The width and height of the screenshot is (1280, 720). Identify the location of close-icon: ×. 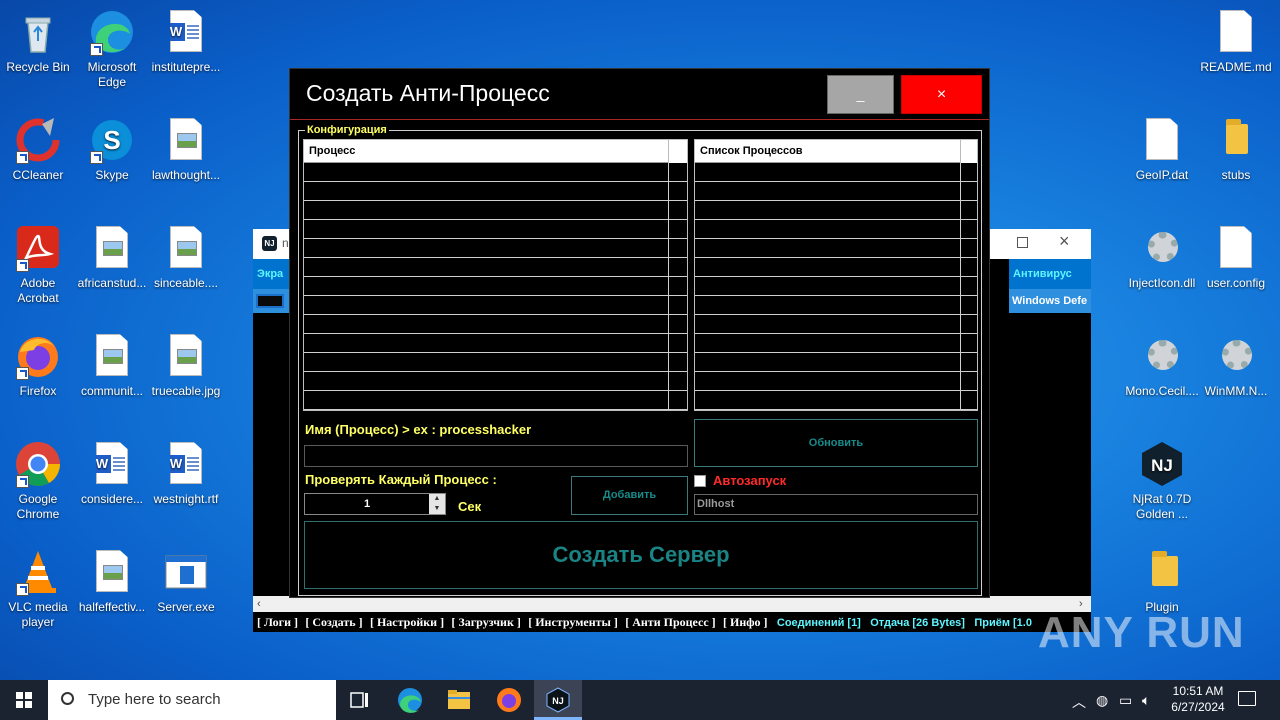
(1064, 241).